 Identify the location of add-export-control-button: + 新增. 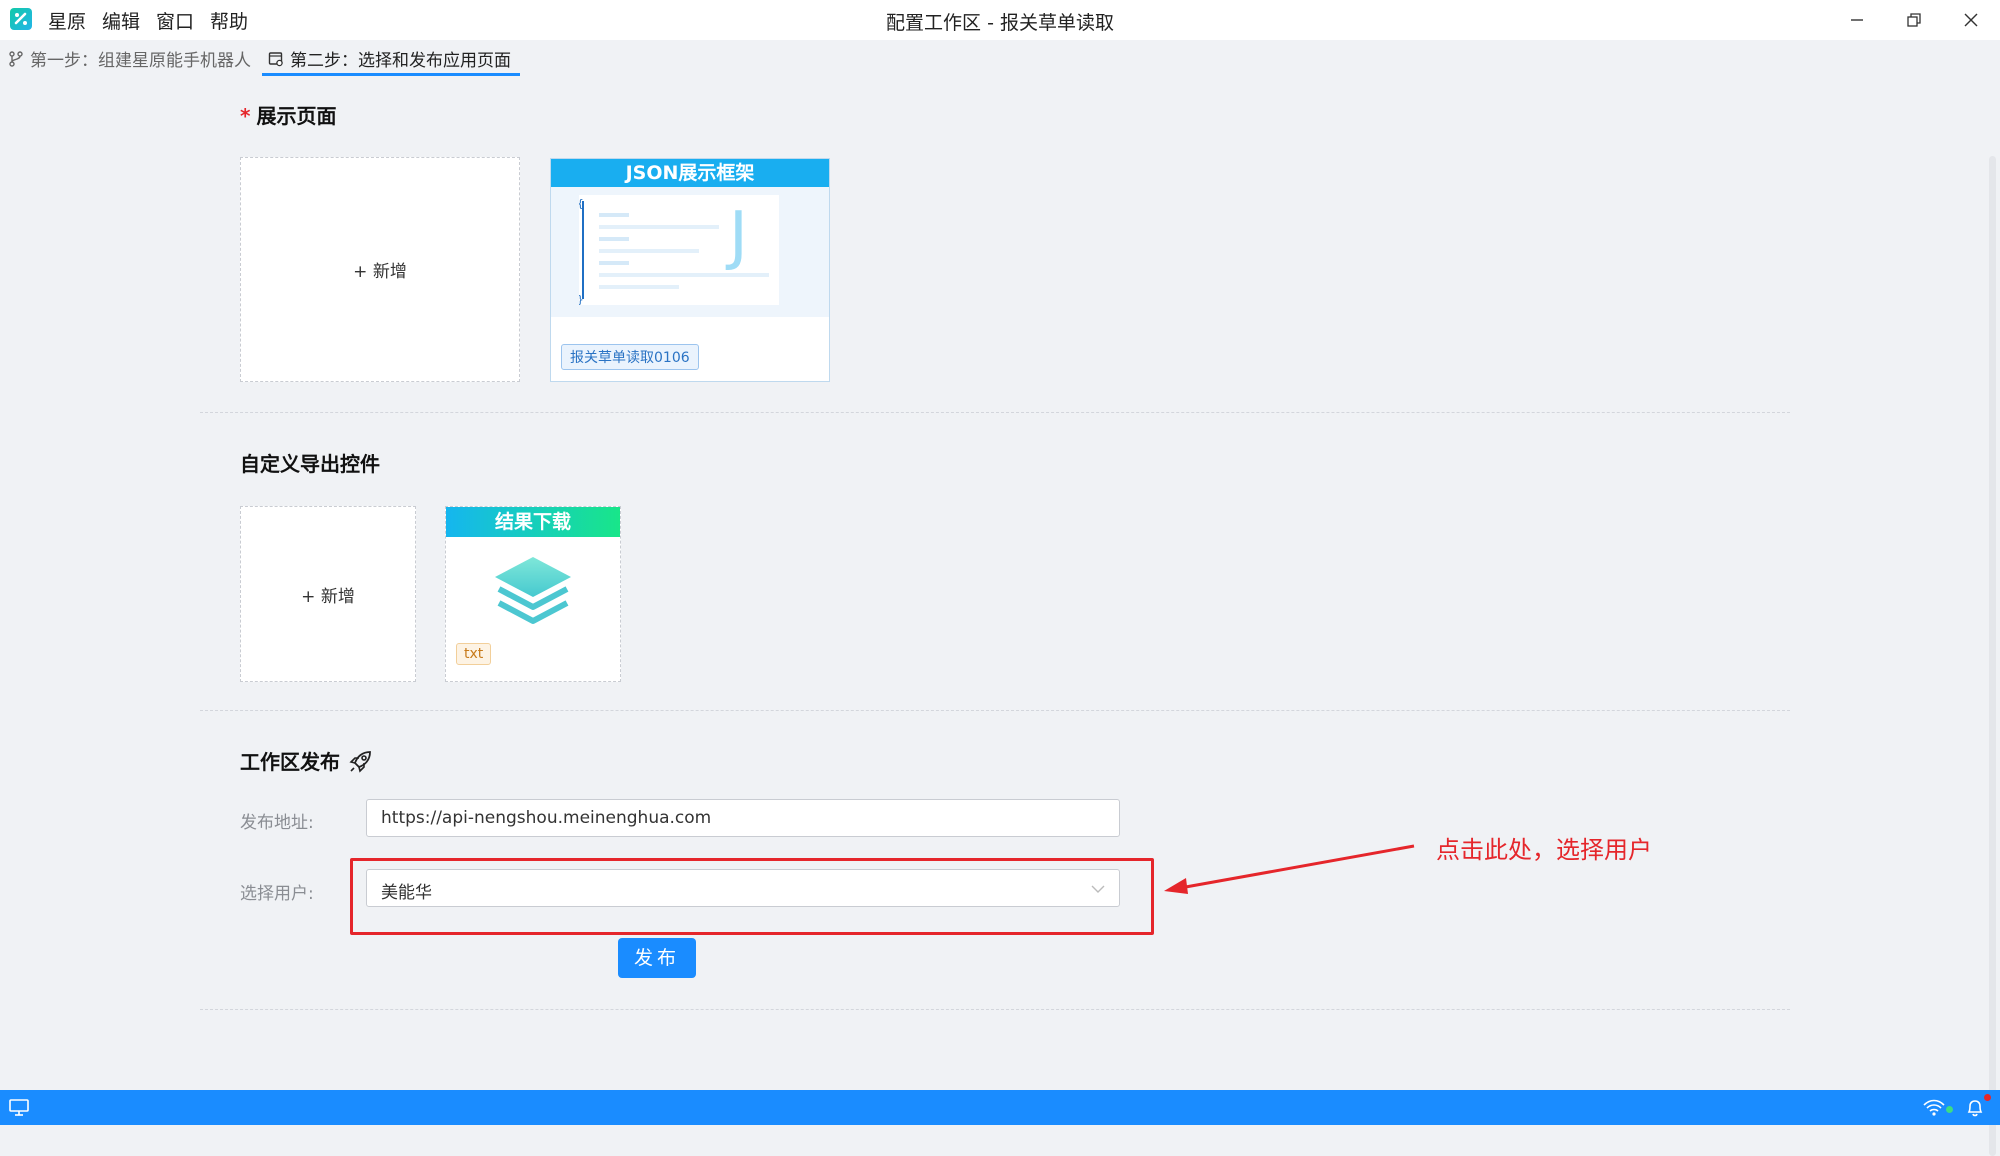
(328, 594).